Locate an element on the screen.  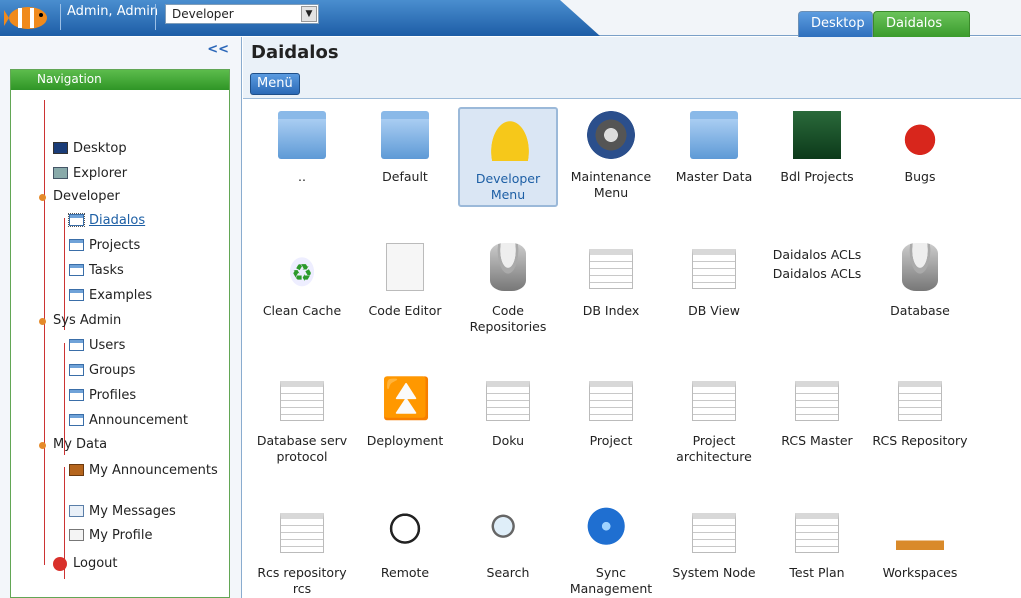
tile-workspaces: Workspaces is located at coordinates (920, 550).